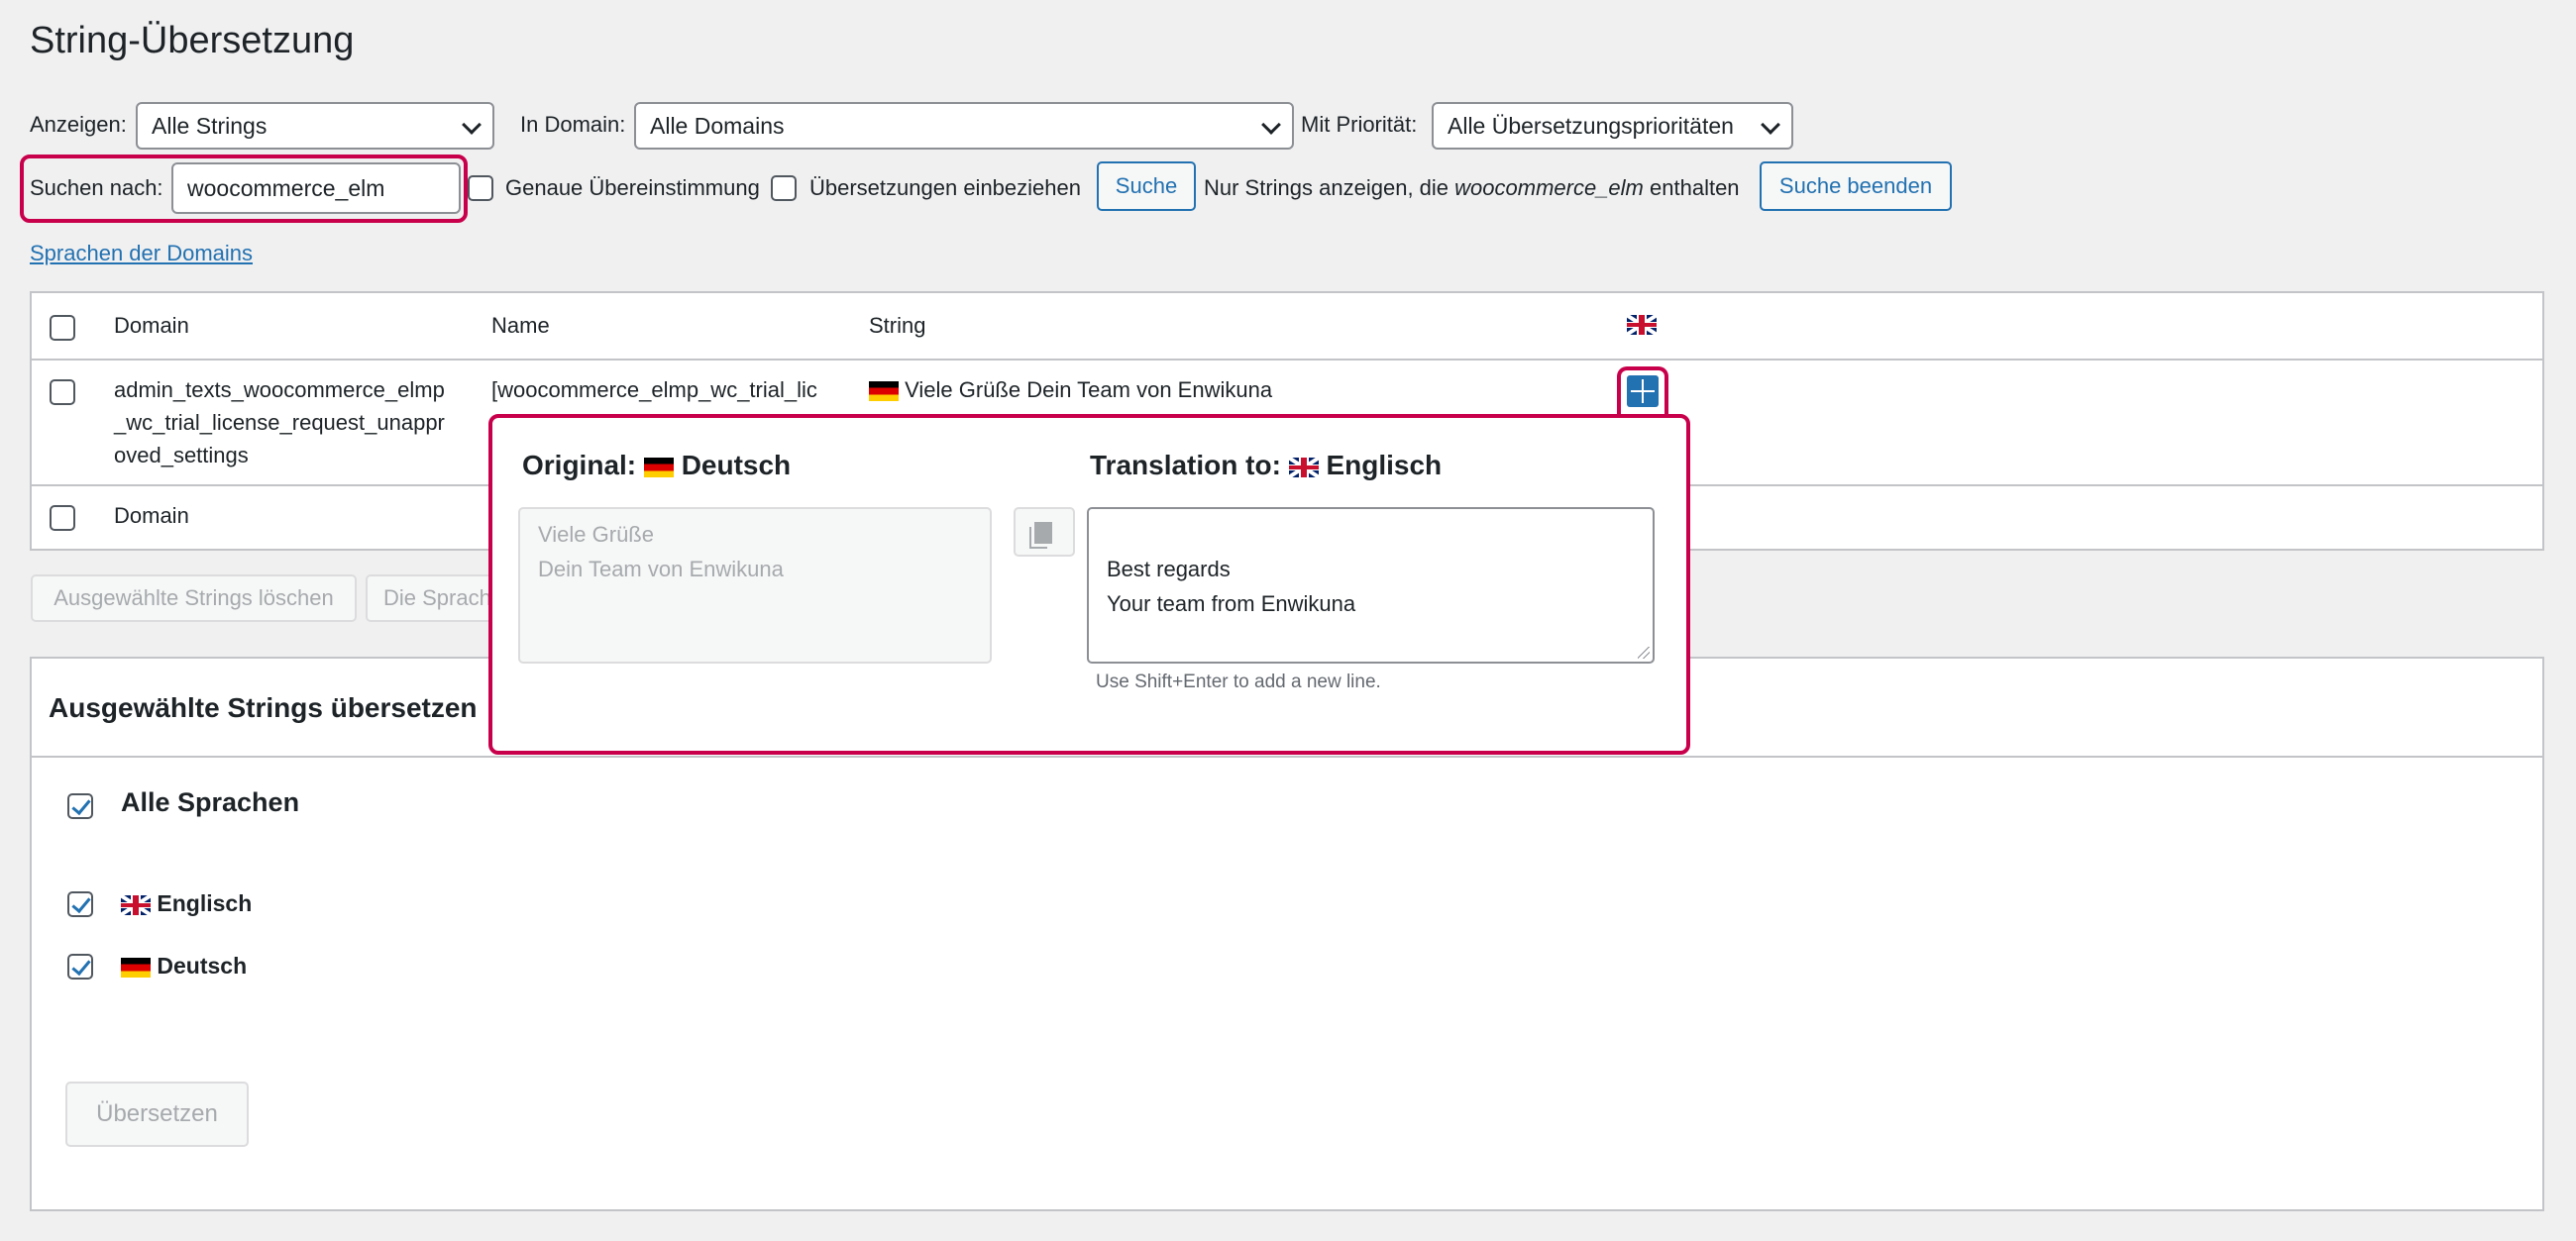 The image size is (2576, 1241). I want to click on row-string-text: Viele Grüße Dein Team von Enwikuna, so click(1089, 389).